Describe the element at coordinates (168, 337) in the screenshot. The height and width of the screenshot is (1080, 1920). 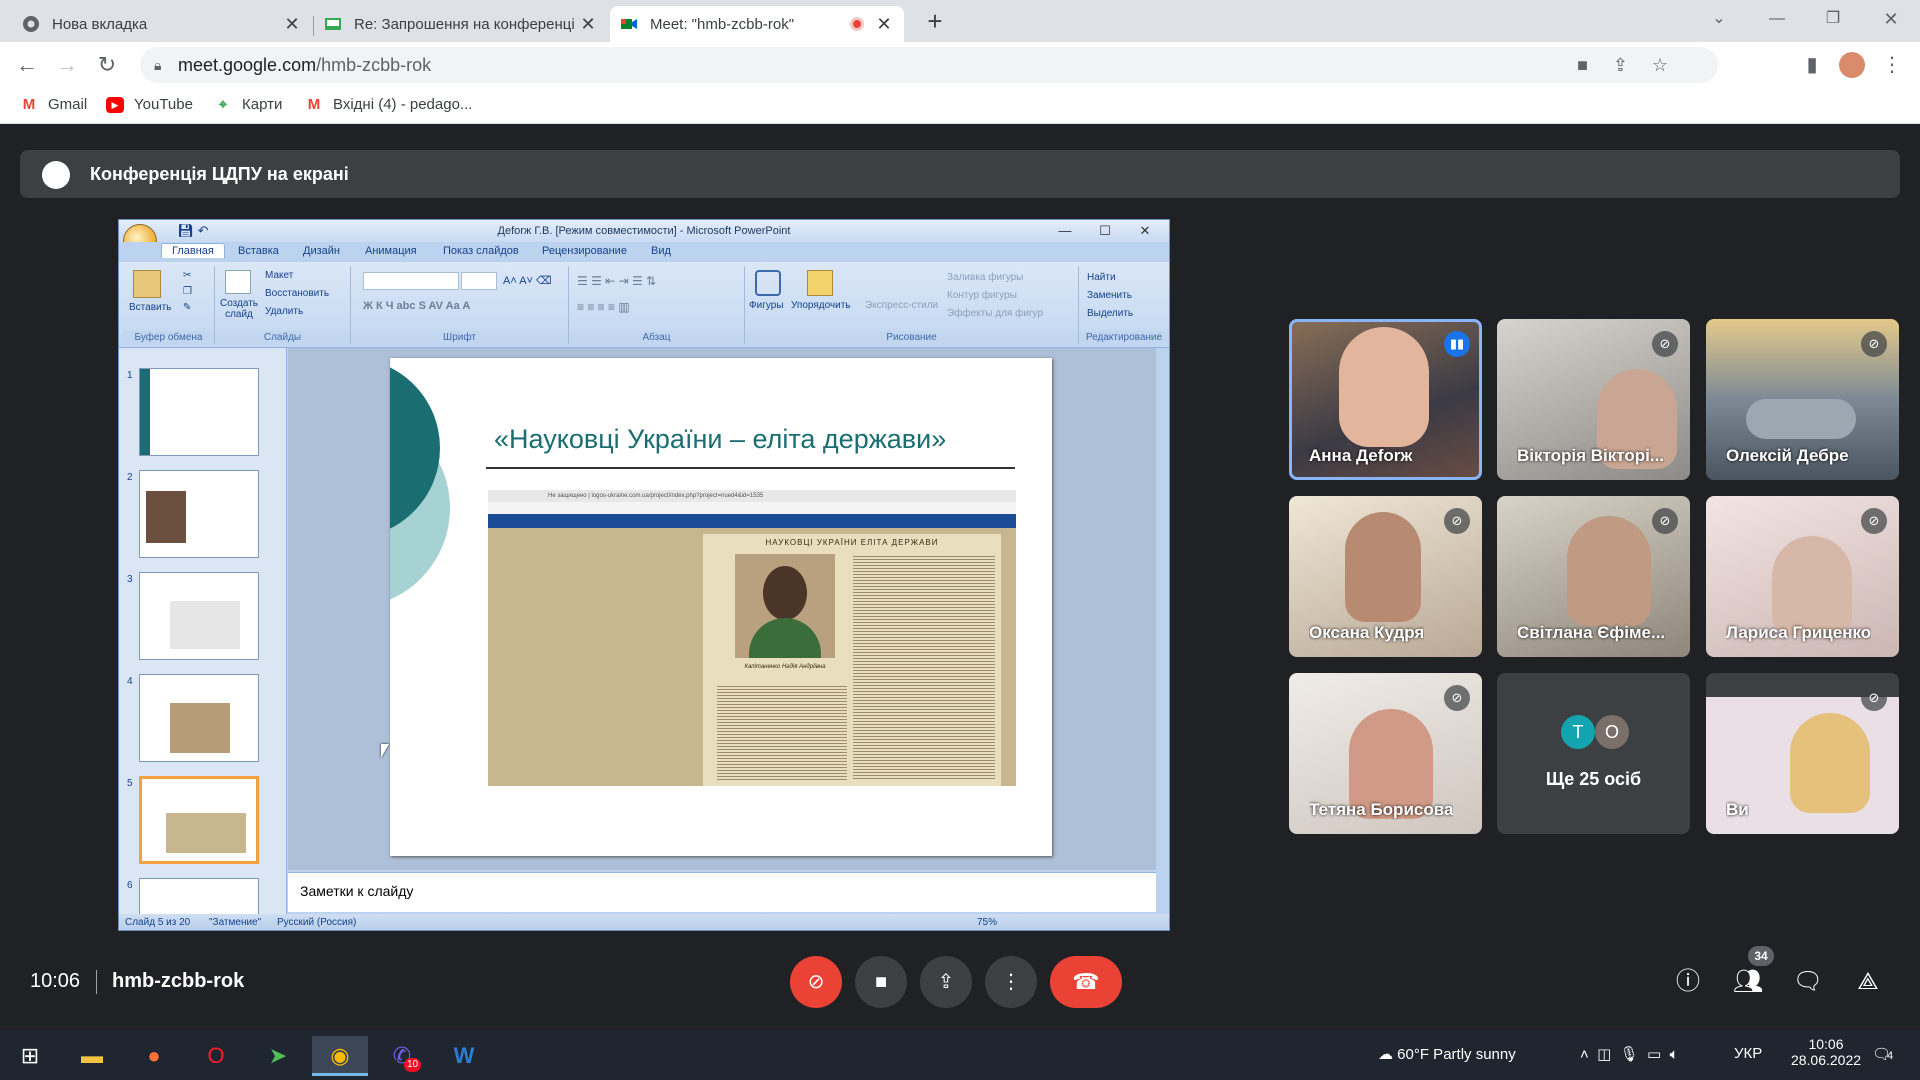
I see `group-label: Буфер обмена` at that location.